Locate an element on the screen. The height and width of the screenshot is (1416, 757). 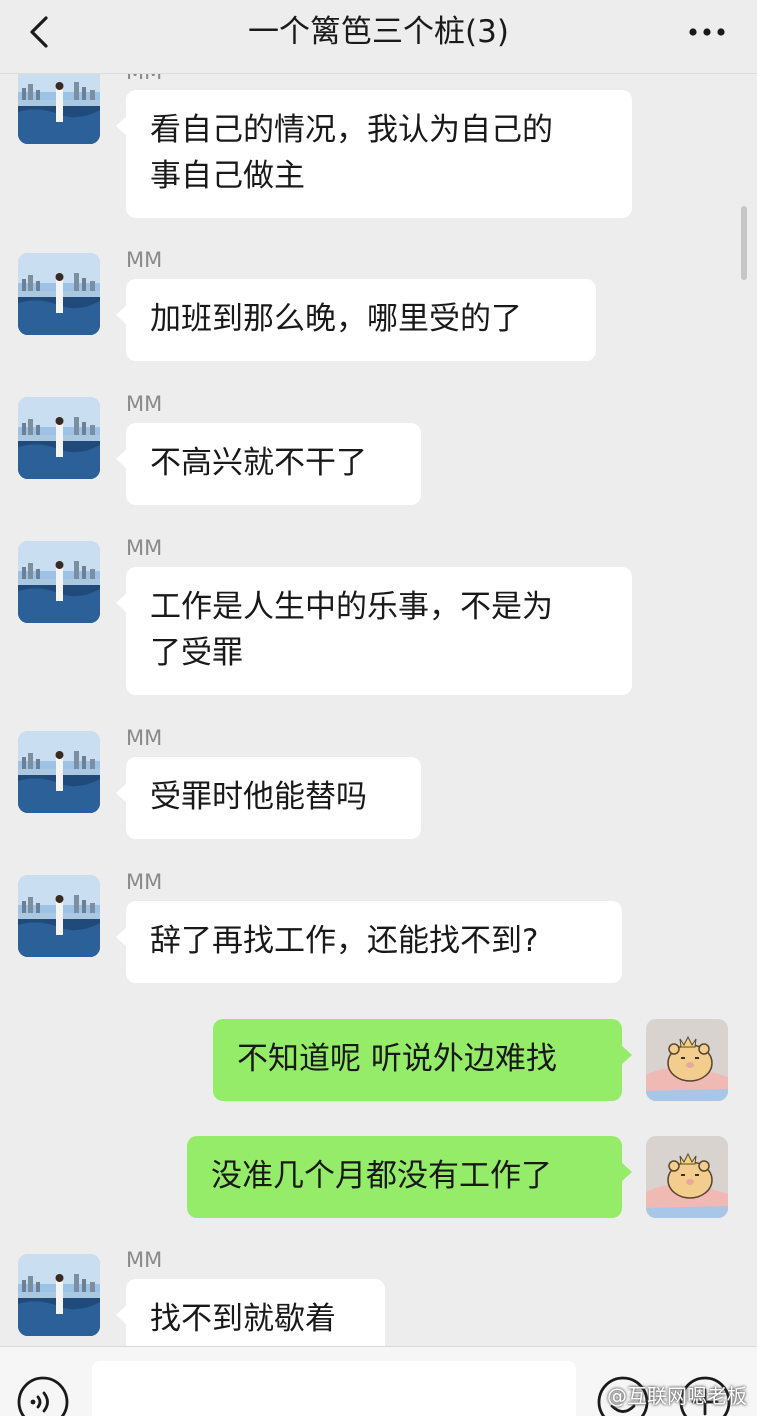
watermark: @互联网嗯老板 is located at coordinates (677, 1396).